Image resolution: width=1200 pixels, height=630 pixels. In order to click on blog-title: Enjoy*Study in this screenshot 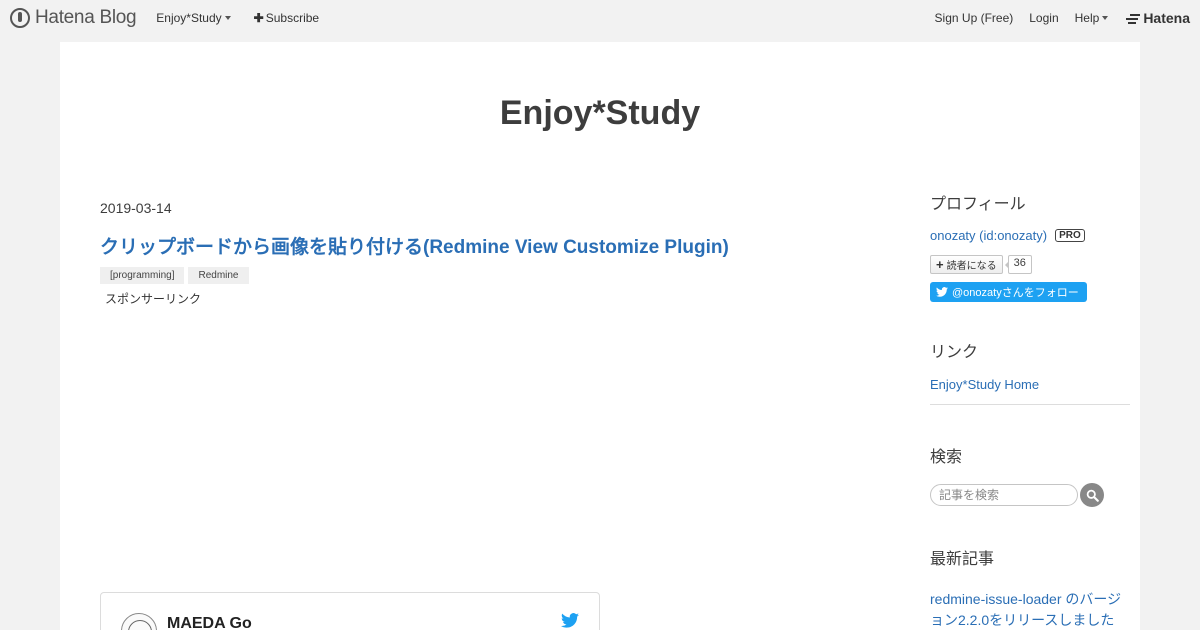, I will do `click(600, 113)`.